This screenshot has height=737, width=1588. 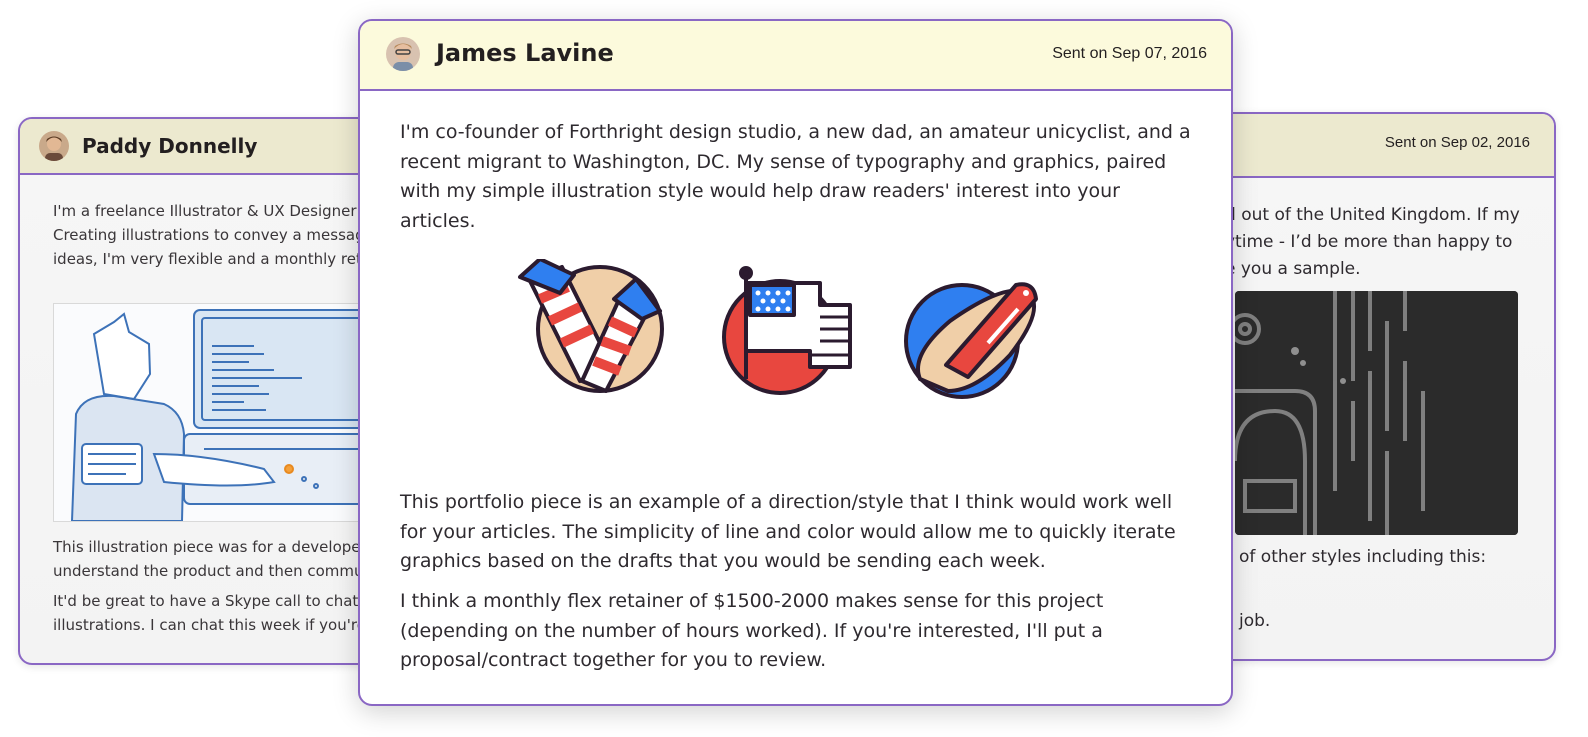 I want to click on text-line: understand the product and then commun, so click(x=213, y=571).